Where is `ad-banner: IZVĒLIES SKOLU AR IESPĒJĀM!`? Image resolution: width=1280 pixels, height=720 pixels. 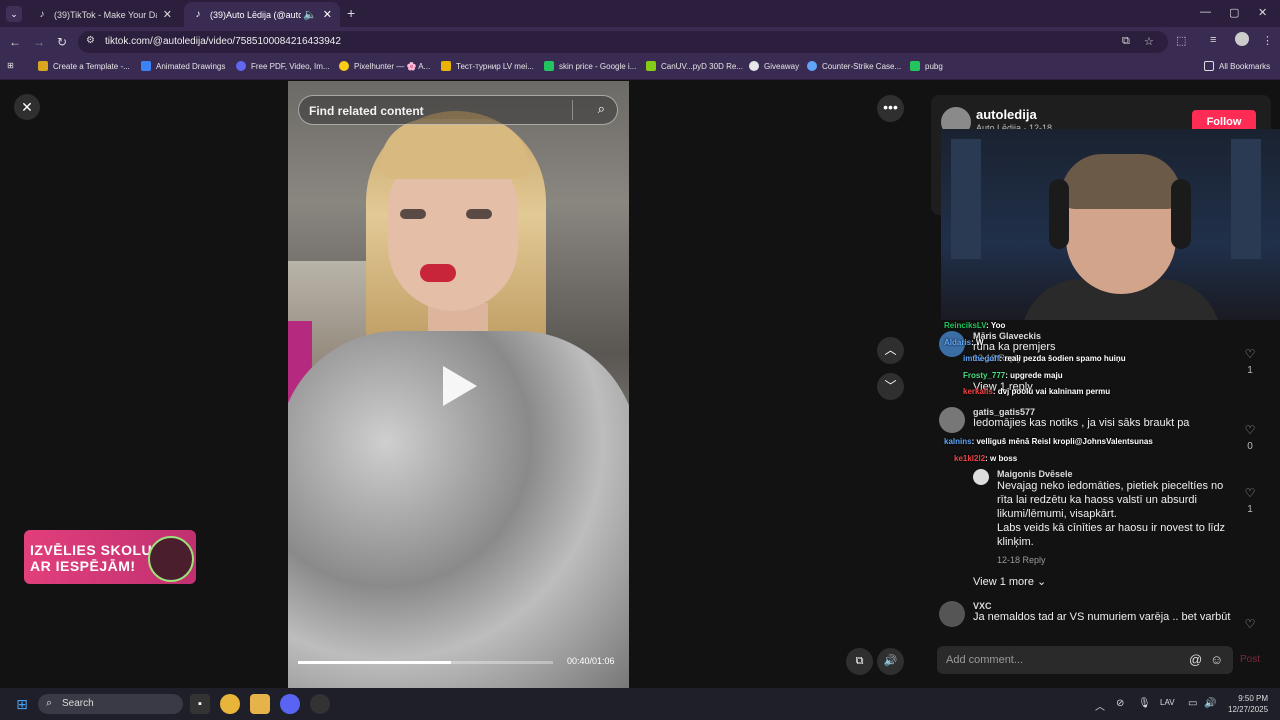 ad-banner: IZVĒLIES SKOLU AR IESPĒJĀM! is located at coordinates (110, 557).